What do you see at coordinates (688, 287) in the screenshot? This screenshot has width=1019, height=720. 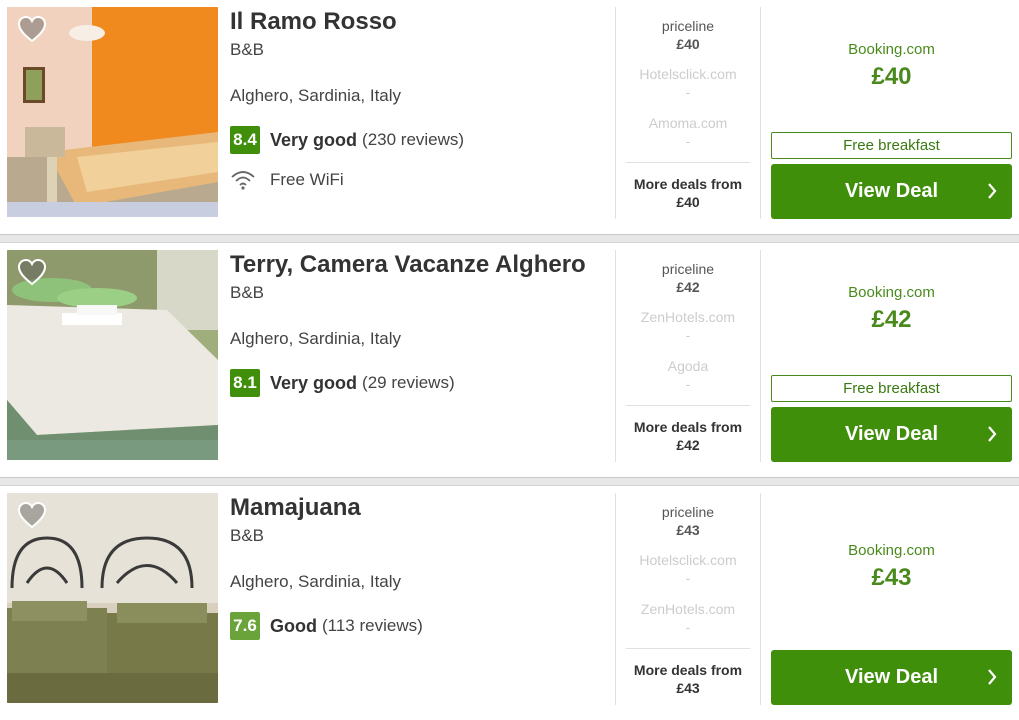 I see `partner-price: £42` at bounding box center [688, 287].